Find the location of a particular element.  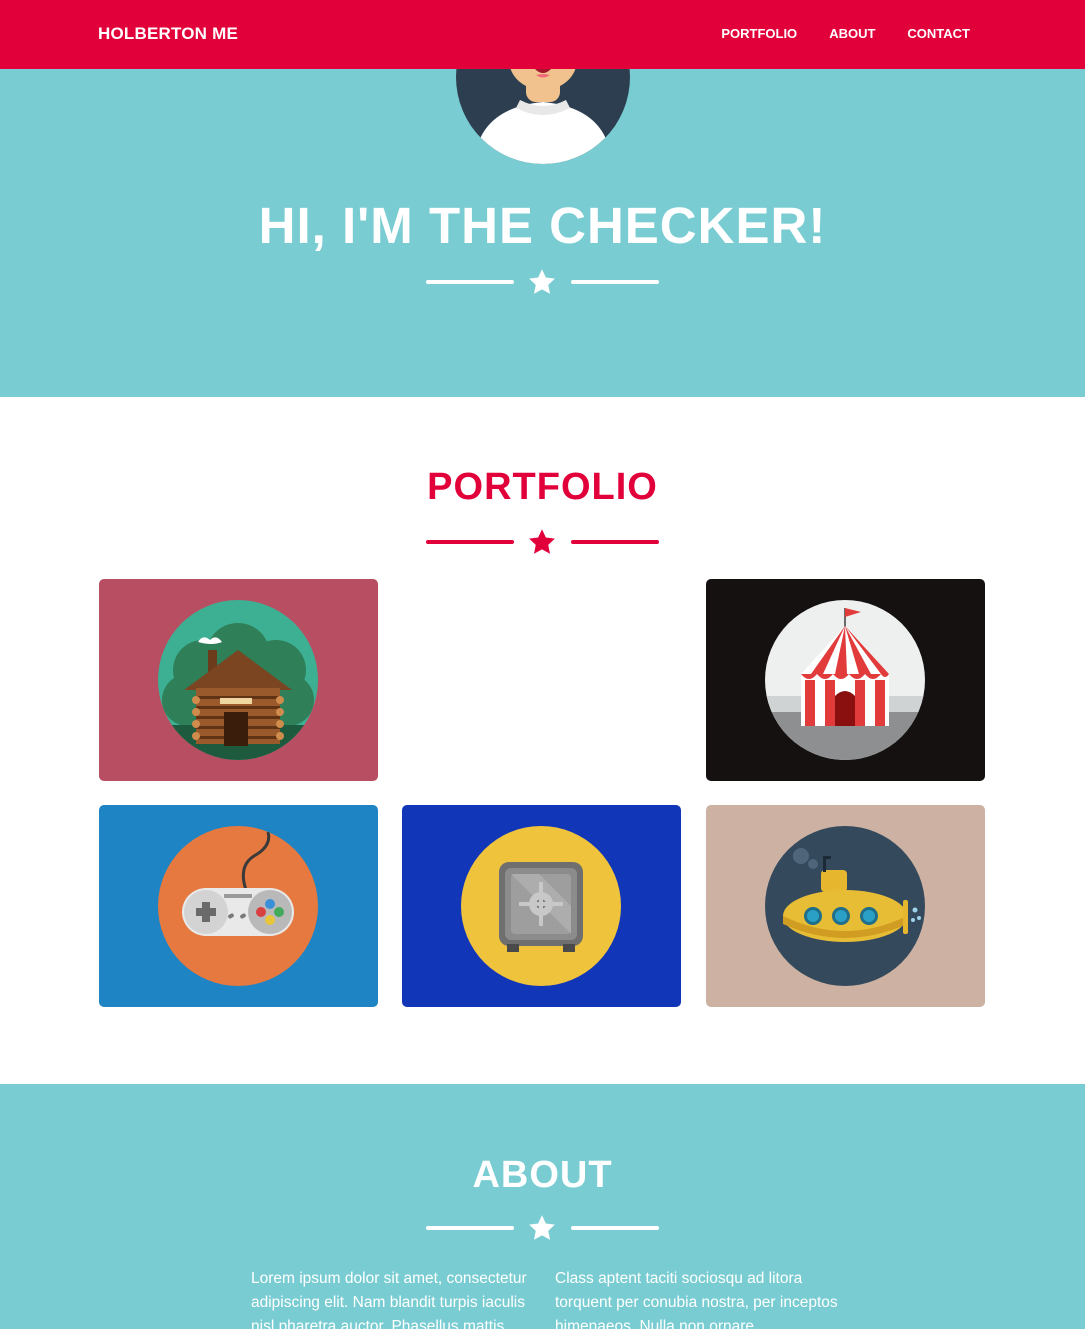

nav-link-contact: CONTACT is located at coordinates (938, 33).